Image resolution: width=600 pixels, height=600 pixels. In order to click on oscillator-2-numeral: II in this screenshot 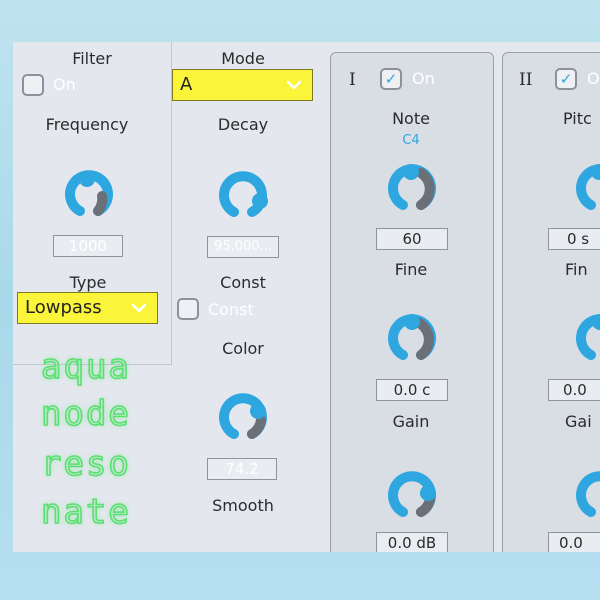, I will do `click(526, 80)`.